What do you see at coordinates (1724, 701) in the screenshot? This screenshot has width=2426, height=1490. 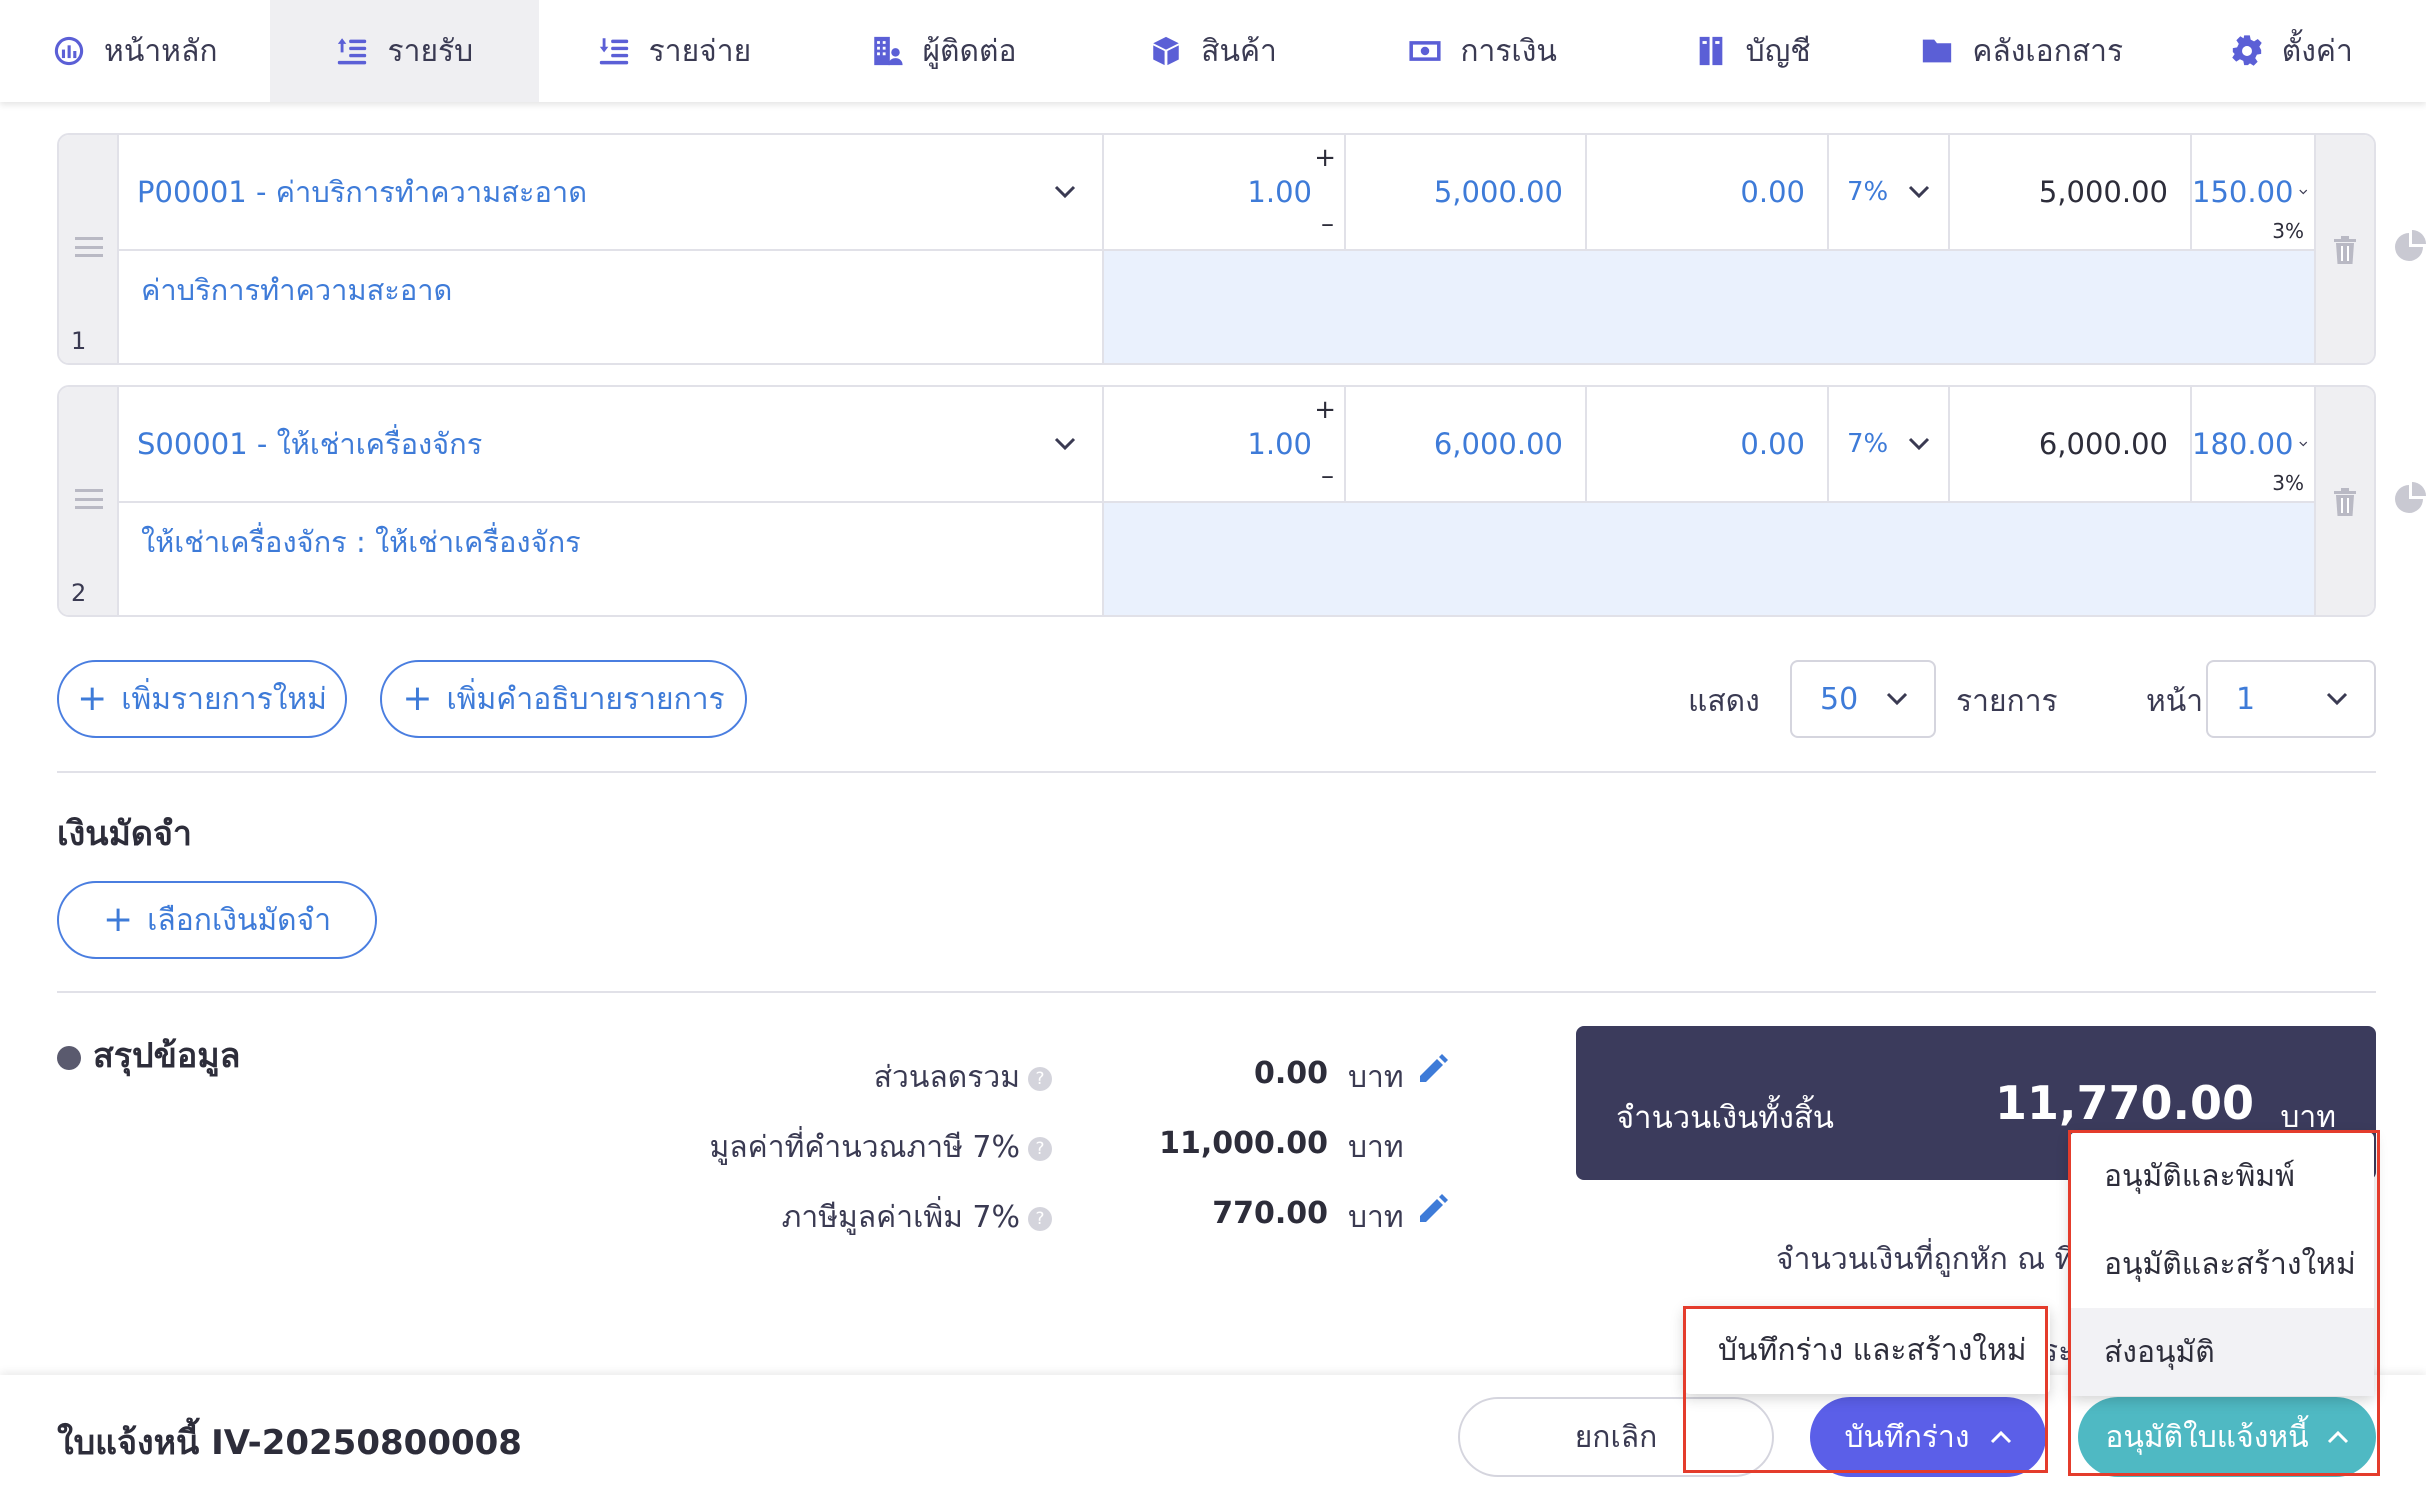 I see `page-size-label: แสดง` at bounding box center [1724, 701].